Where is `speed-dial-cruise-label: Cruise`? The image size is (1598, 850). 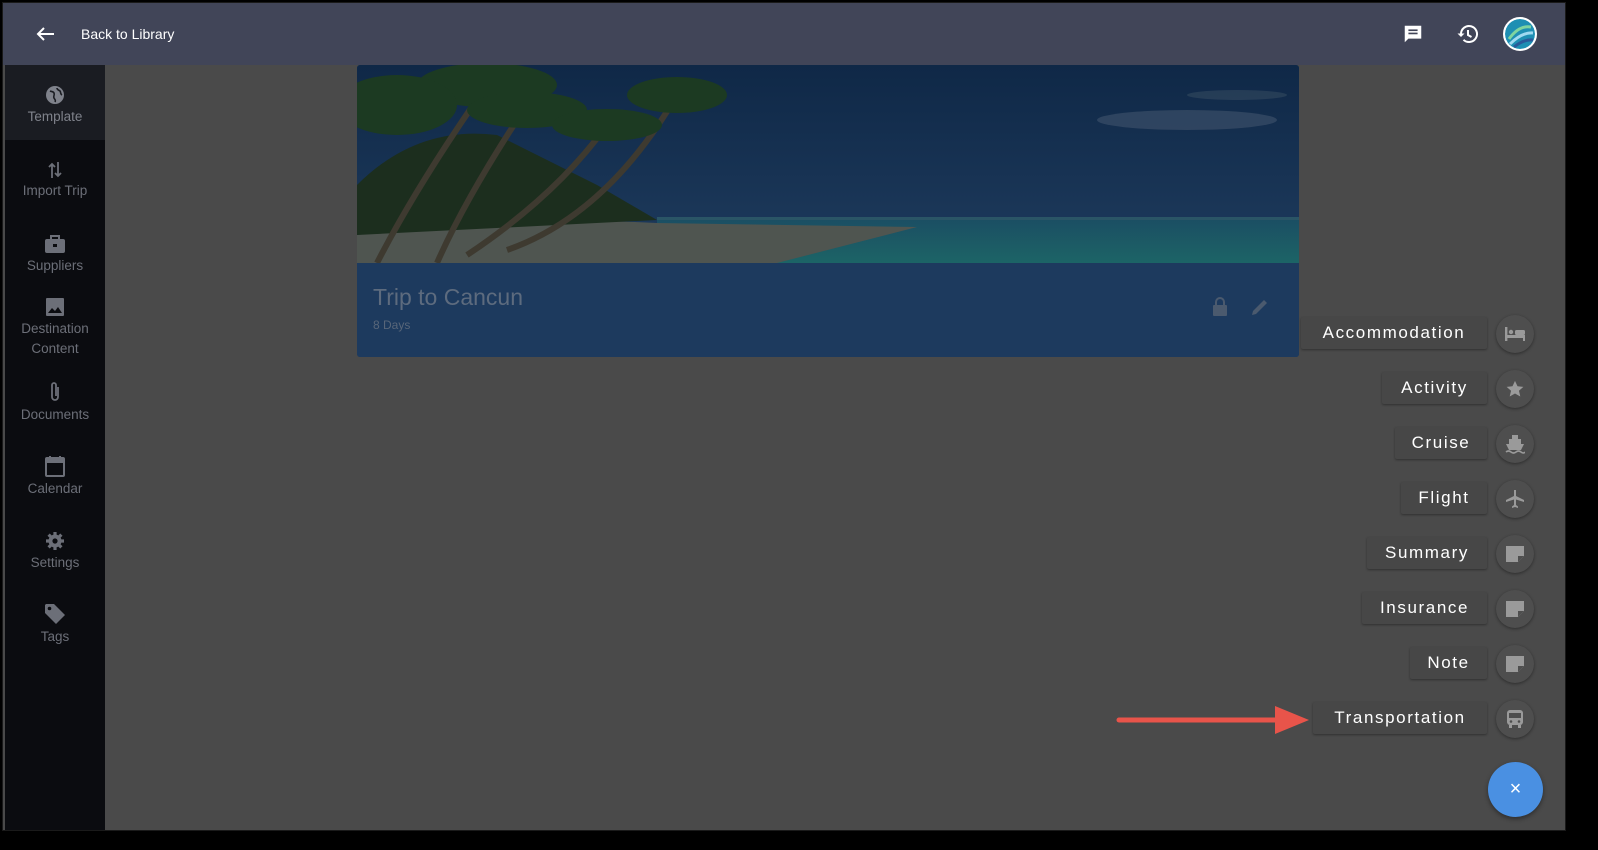
speed-dial-cruise-label: Cruise is located at coordinates (1441, 443).